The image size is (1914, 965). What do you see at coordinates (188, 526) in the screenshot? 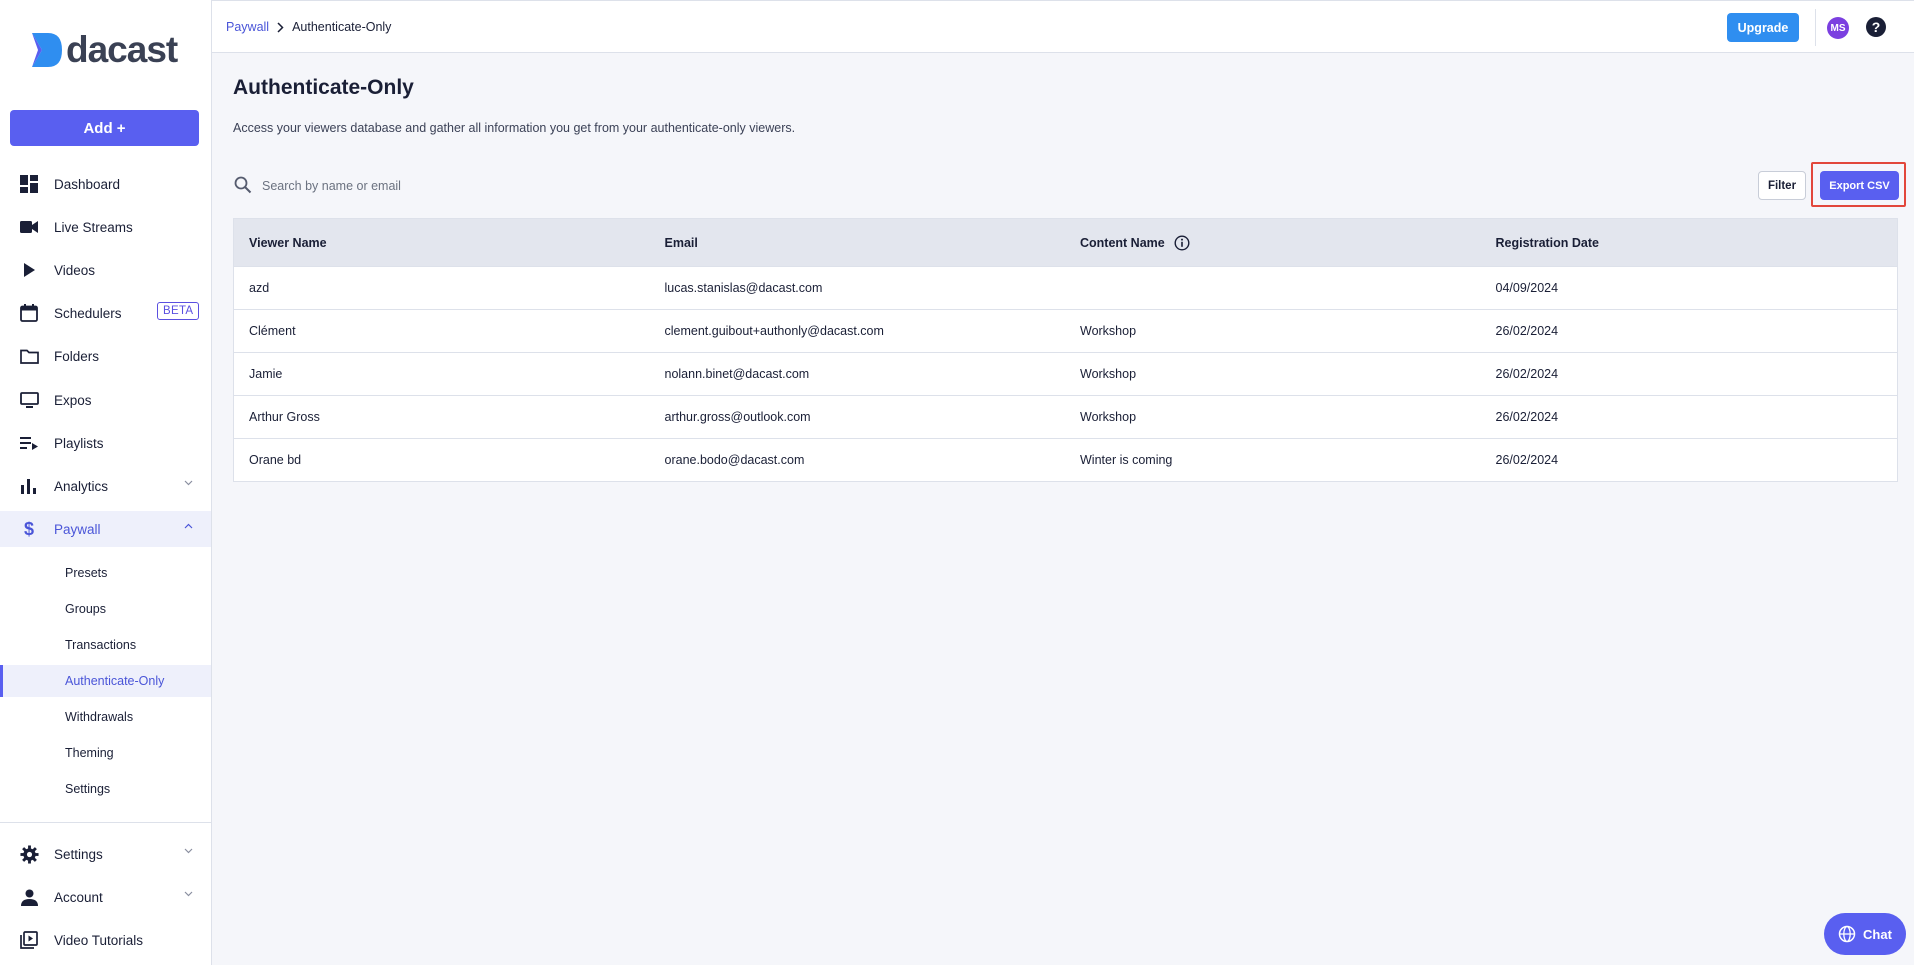
I see `chevron-up-icon` at bounding box center [188, 526].